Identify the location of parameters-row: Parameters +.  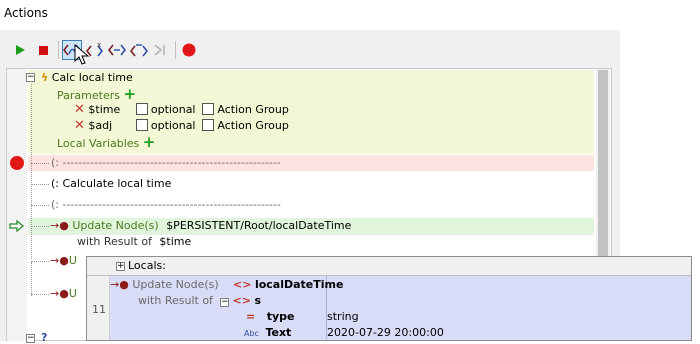
(340, 94).